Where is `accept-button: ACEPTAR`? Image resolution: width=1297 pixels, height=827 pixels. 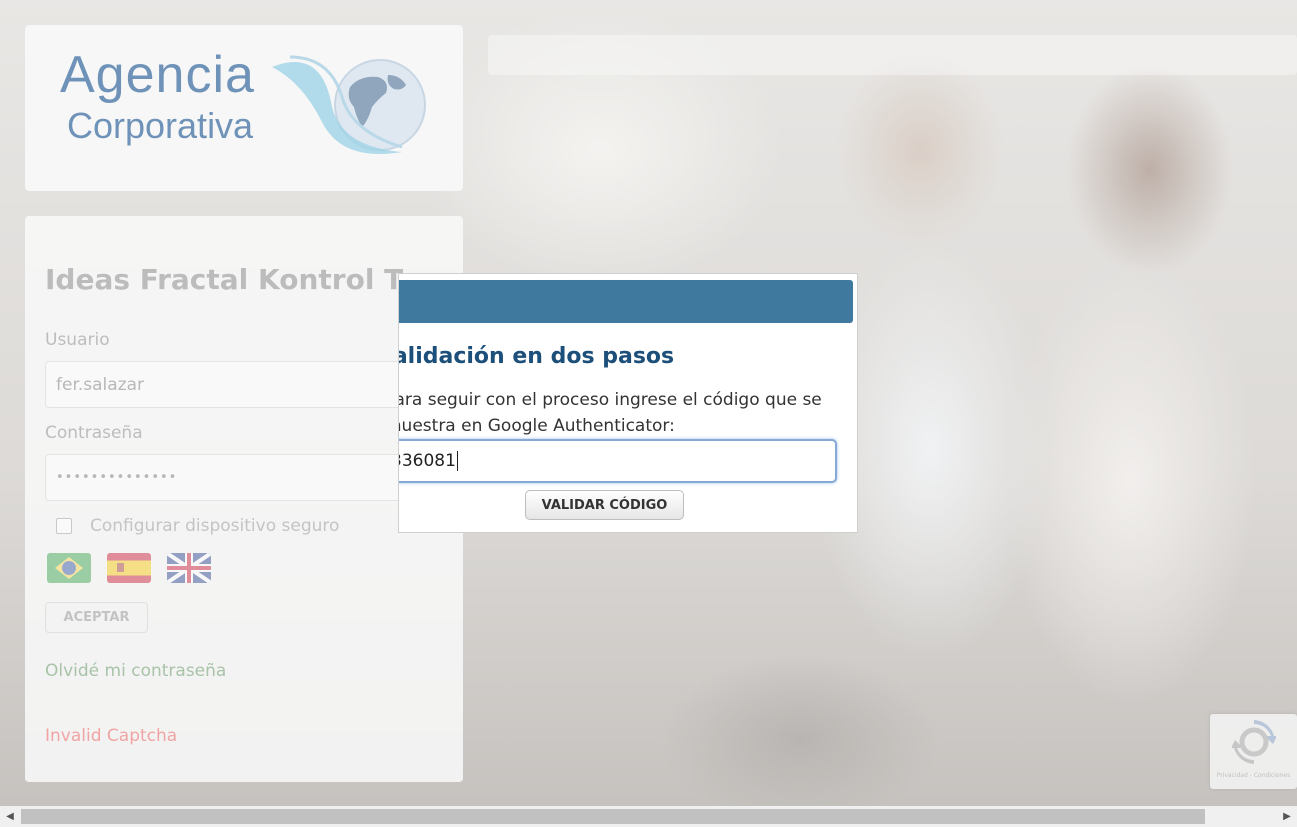 accept-button: ACEPTAR is located at coordinates (96, 617).